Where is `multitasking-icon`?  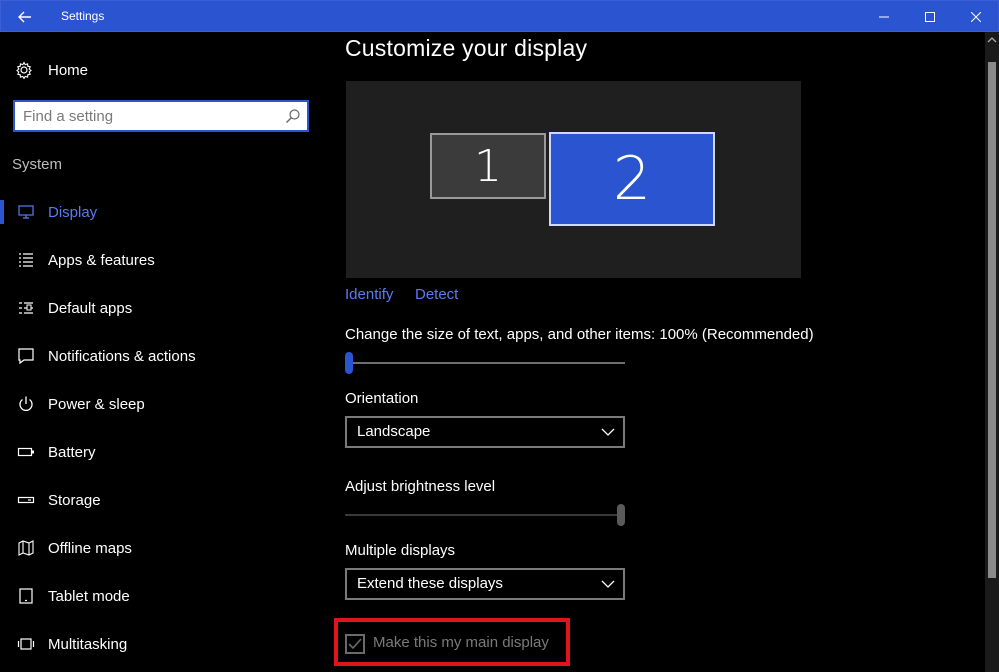
multitasking-icon is located at coordinates (26, 644).